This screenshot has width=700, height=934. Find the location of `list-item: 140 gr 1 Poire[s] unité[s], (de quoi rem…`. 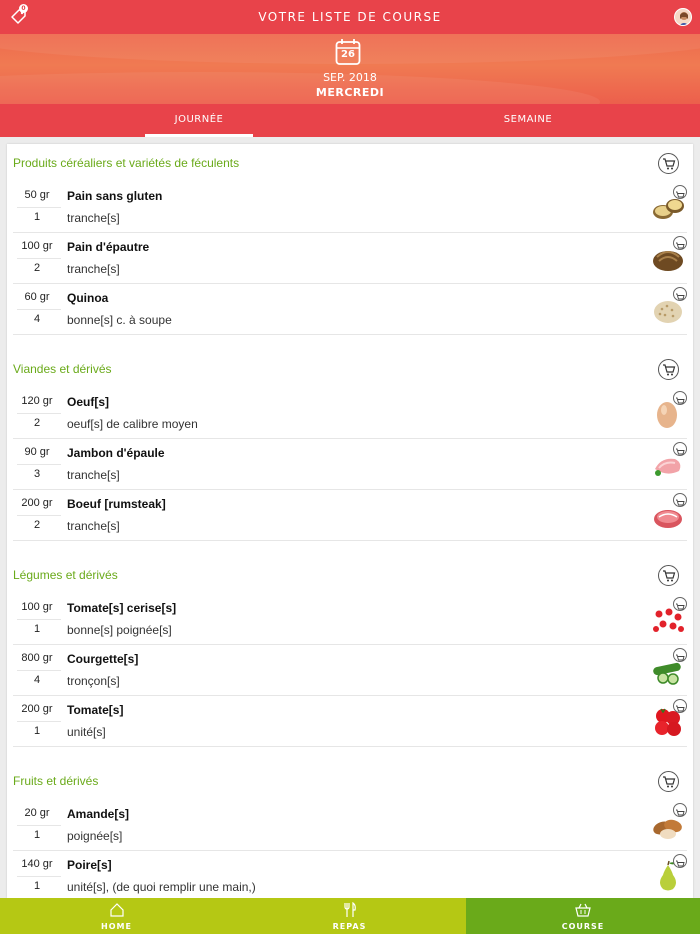

list-item: 140 gr 1 Poire[s] unité[s], (de quoi rem… is located at coordinates (350, 874).